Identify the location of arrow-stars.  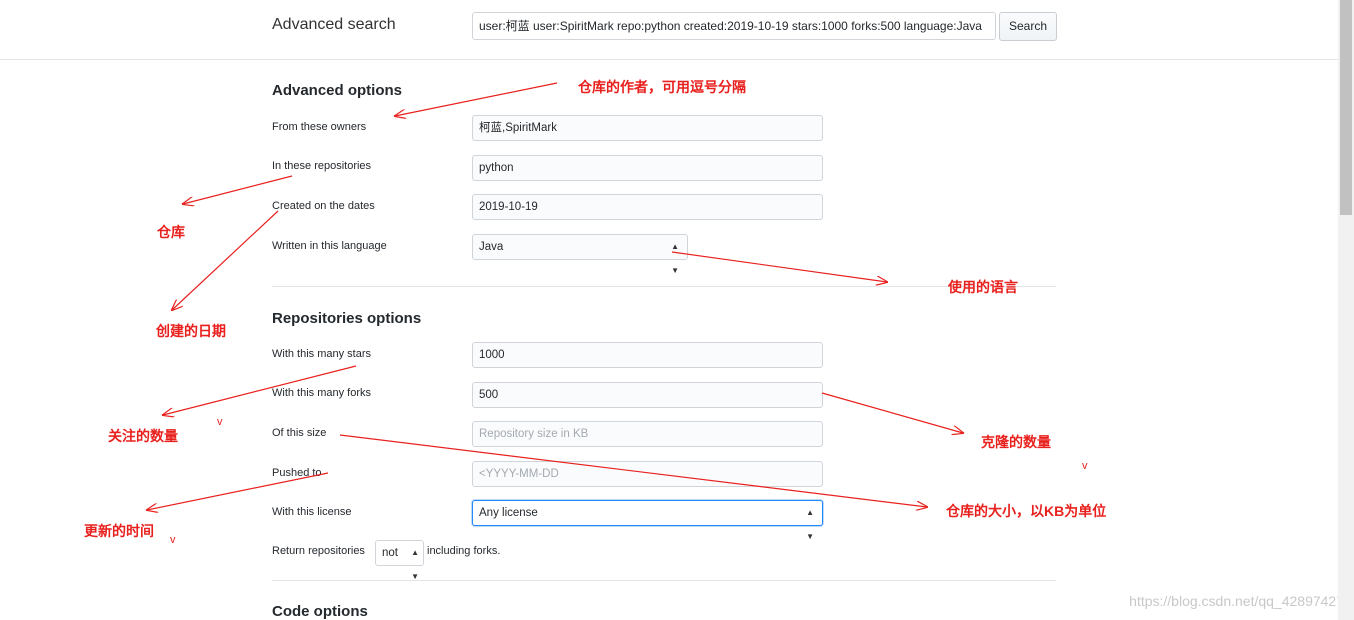
(260, 390).